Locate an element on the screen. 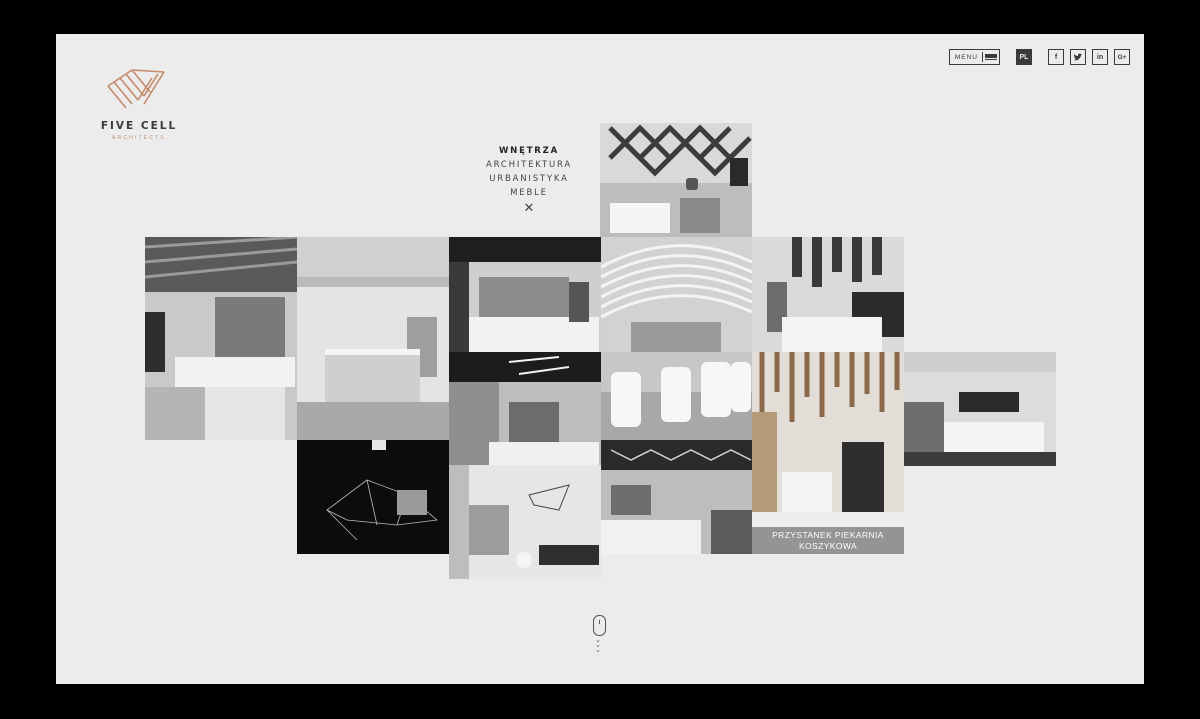 This screenshot has height=719, width=1200. menu-button: MENU is located at coordinates (974, 57).